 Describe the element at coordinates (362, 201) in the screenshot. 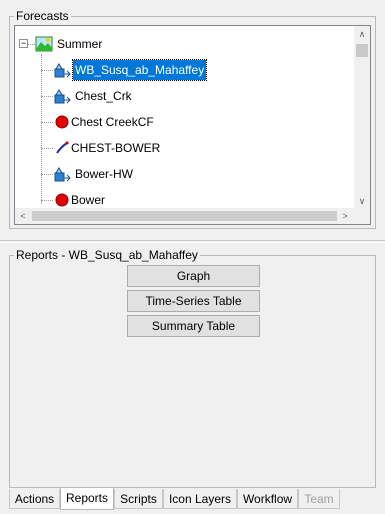

I see `scroll-down-arrow-icon: ∨` at that location.